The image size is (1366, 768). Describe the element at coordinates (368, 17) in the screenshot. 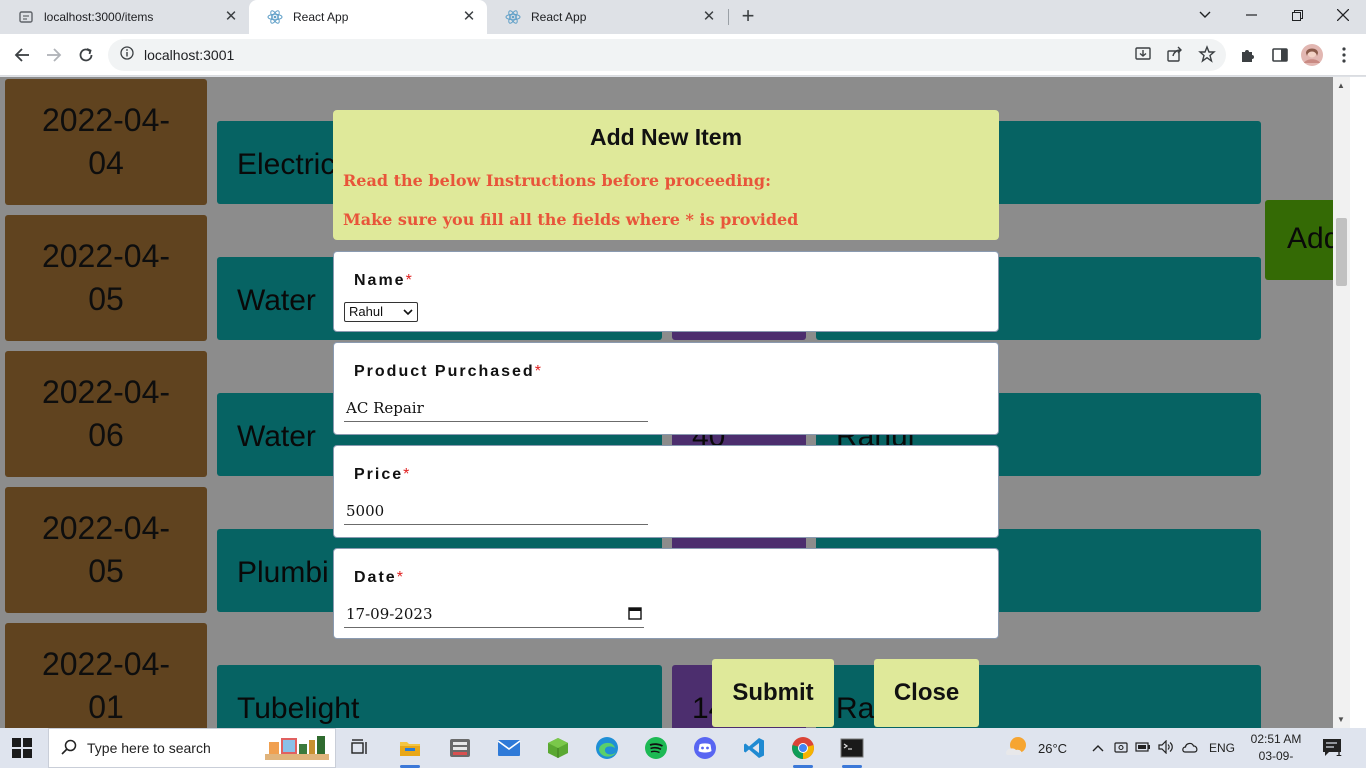

I see `tab-react-app-active: React App ✕` at that location.